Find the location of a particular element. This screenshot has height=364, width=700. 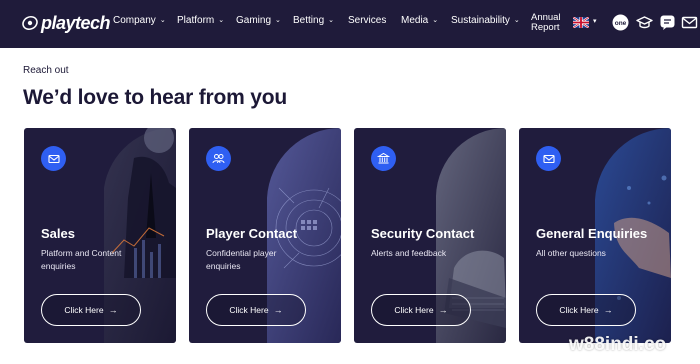

nav-platform: Platform ⌄ is located at coordinates (200, 20).